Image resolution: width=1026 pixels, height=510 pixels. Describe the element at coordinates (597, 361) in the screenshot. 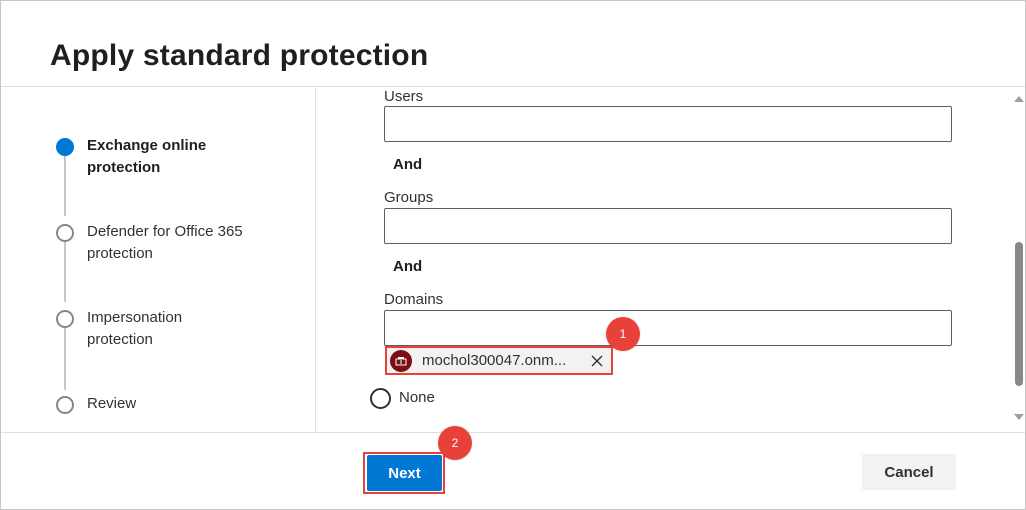

I see `close-icon` at that location.